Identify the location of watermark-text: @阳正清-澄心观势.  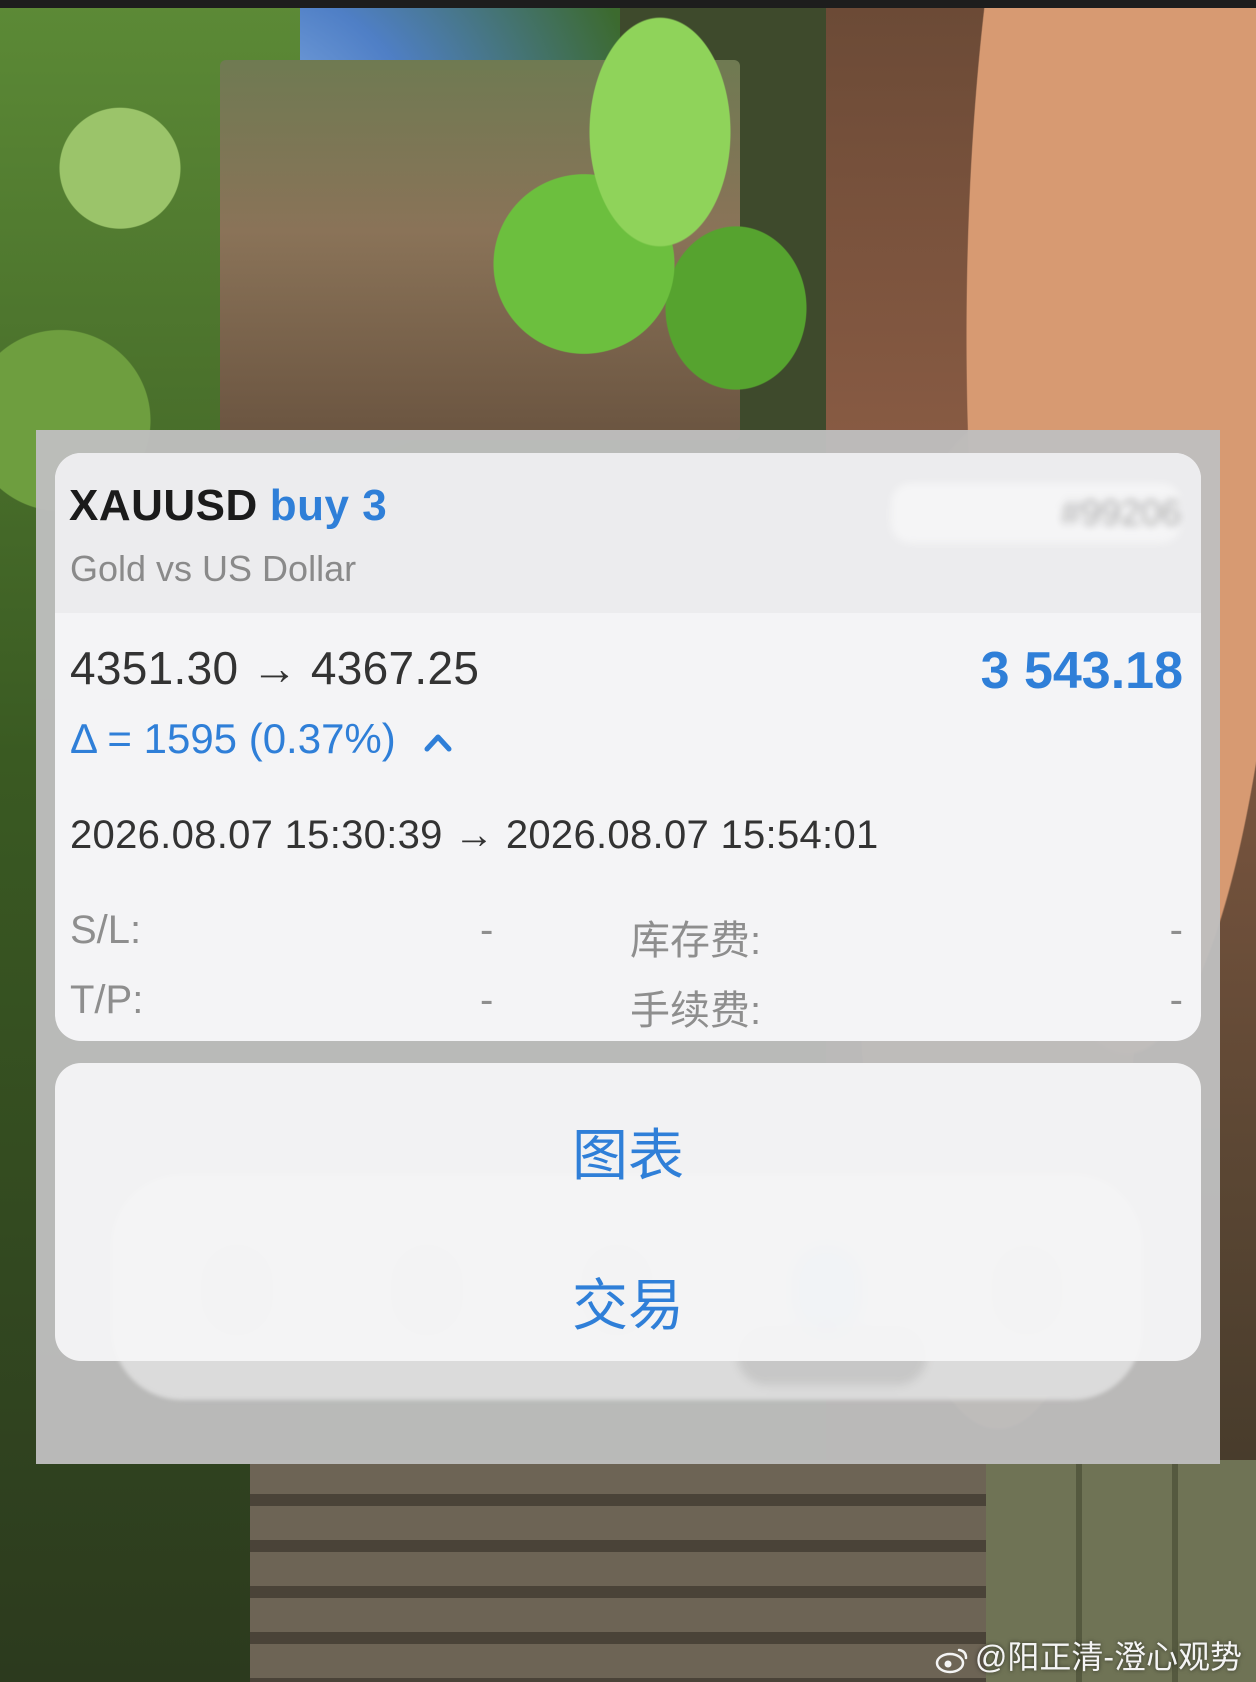
(1108, 1657).